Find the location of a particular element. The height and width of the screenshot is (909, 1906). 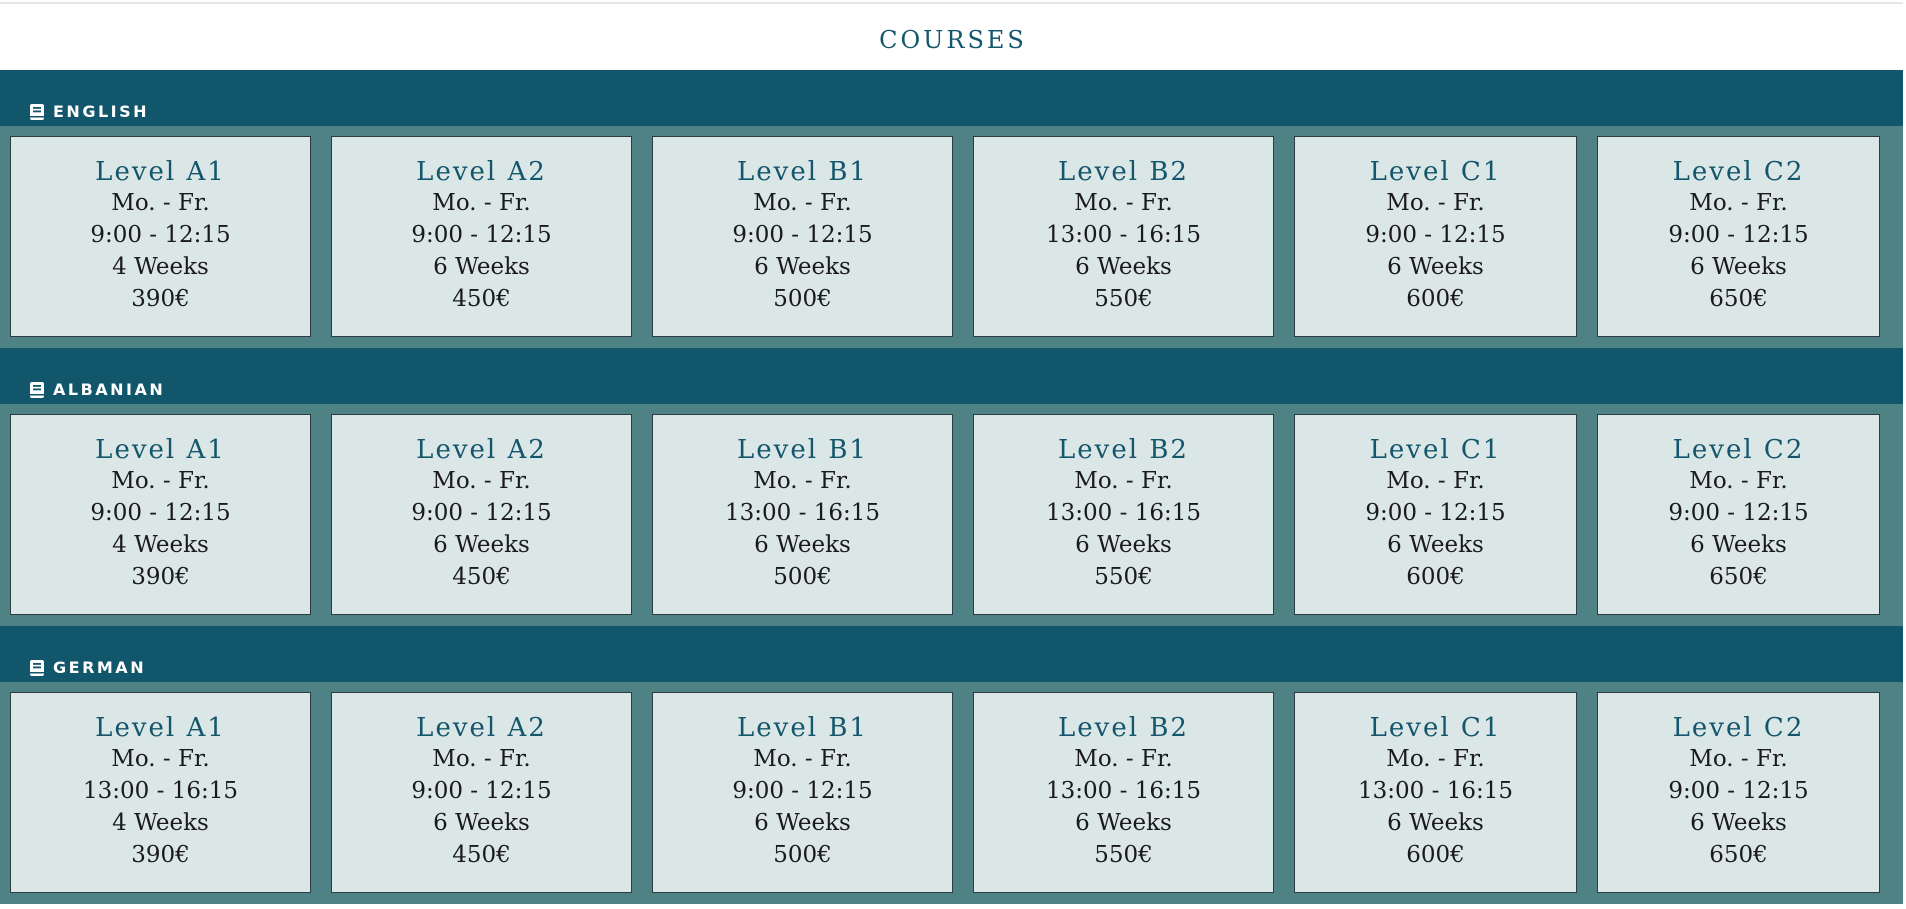

section-label: ENGLISH is located at coordinates (89, 111).